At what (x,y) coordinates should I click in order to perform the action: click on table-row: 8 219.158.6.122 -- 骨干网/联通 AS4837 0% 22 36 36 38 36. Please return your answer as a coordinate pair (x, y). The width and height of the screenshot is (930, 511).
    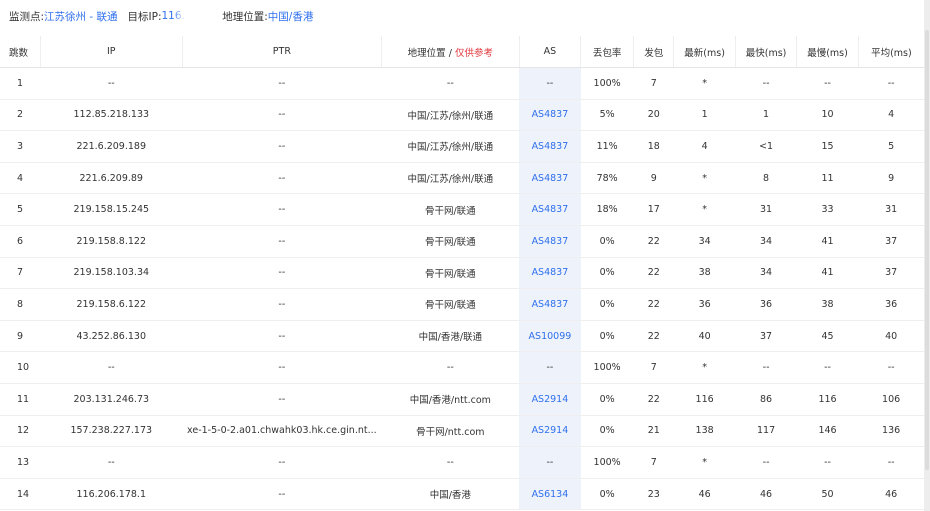
    Looking at the image, I should click on (462, 304).